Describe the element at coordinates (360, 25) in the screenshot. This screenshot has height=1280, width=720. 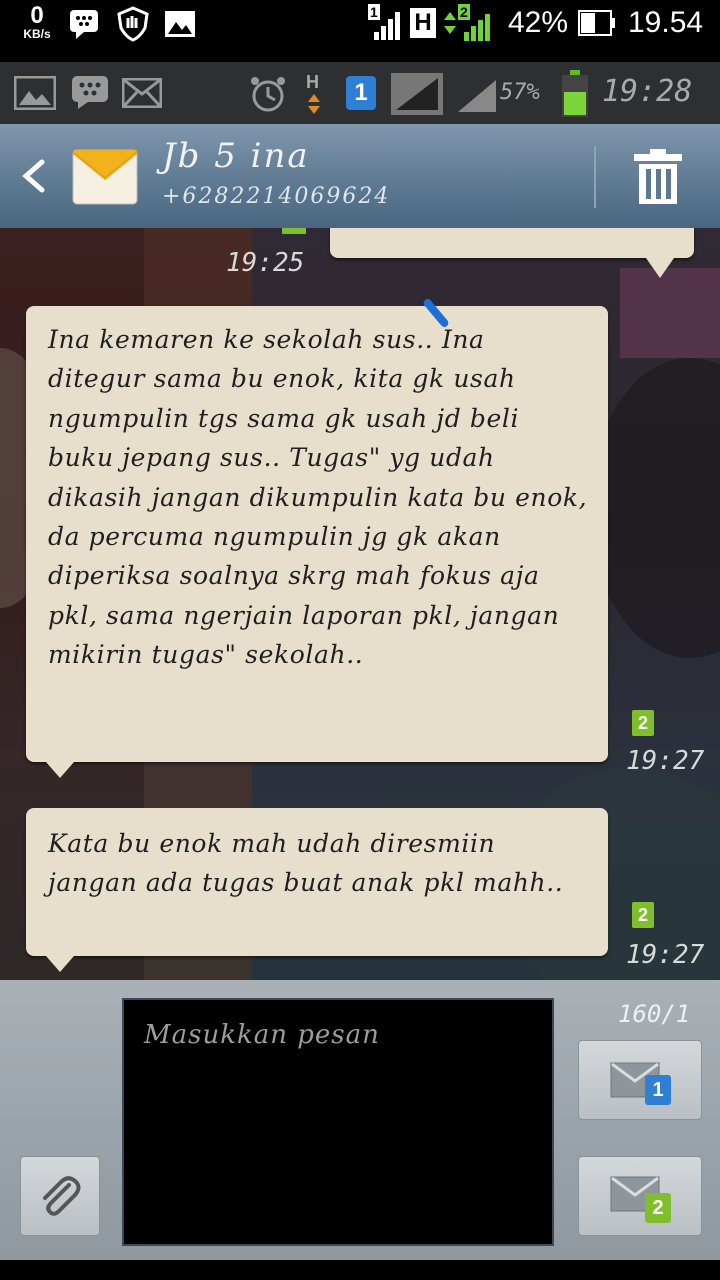
I see `status-bar: 0 KB/s 1 H 2 42% 19.54` at that location.